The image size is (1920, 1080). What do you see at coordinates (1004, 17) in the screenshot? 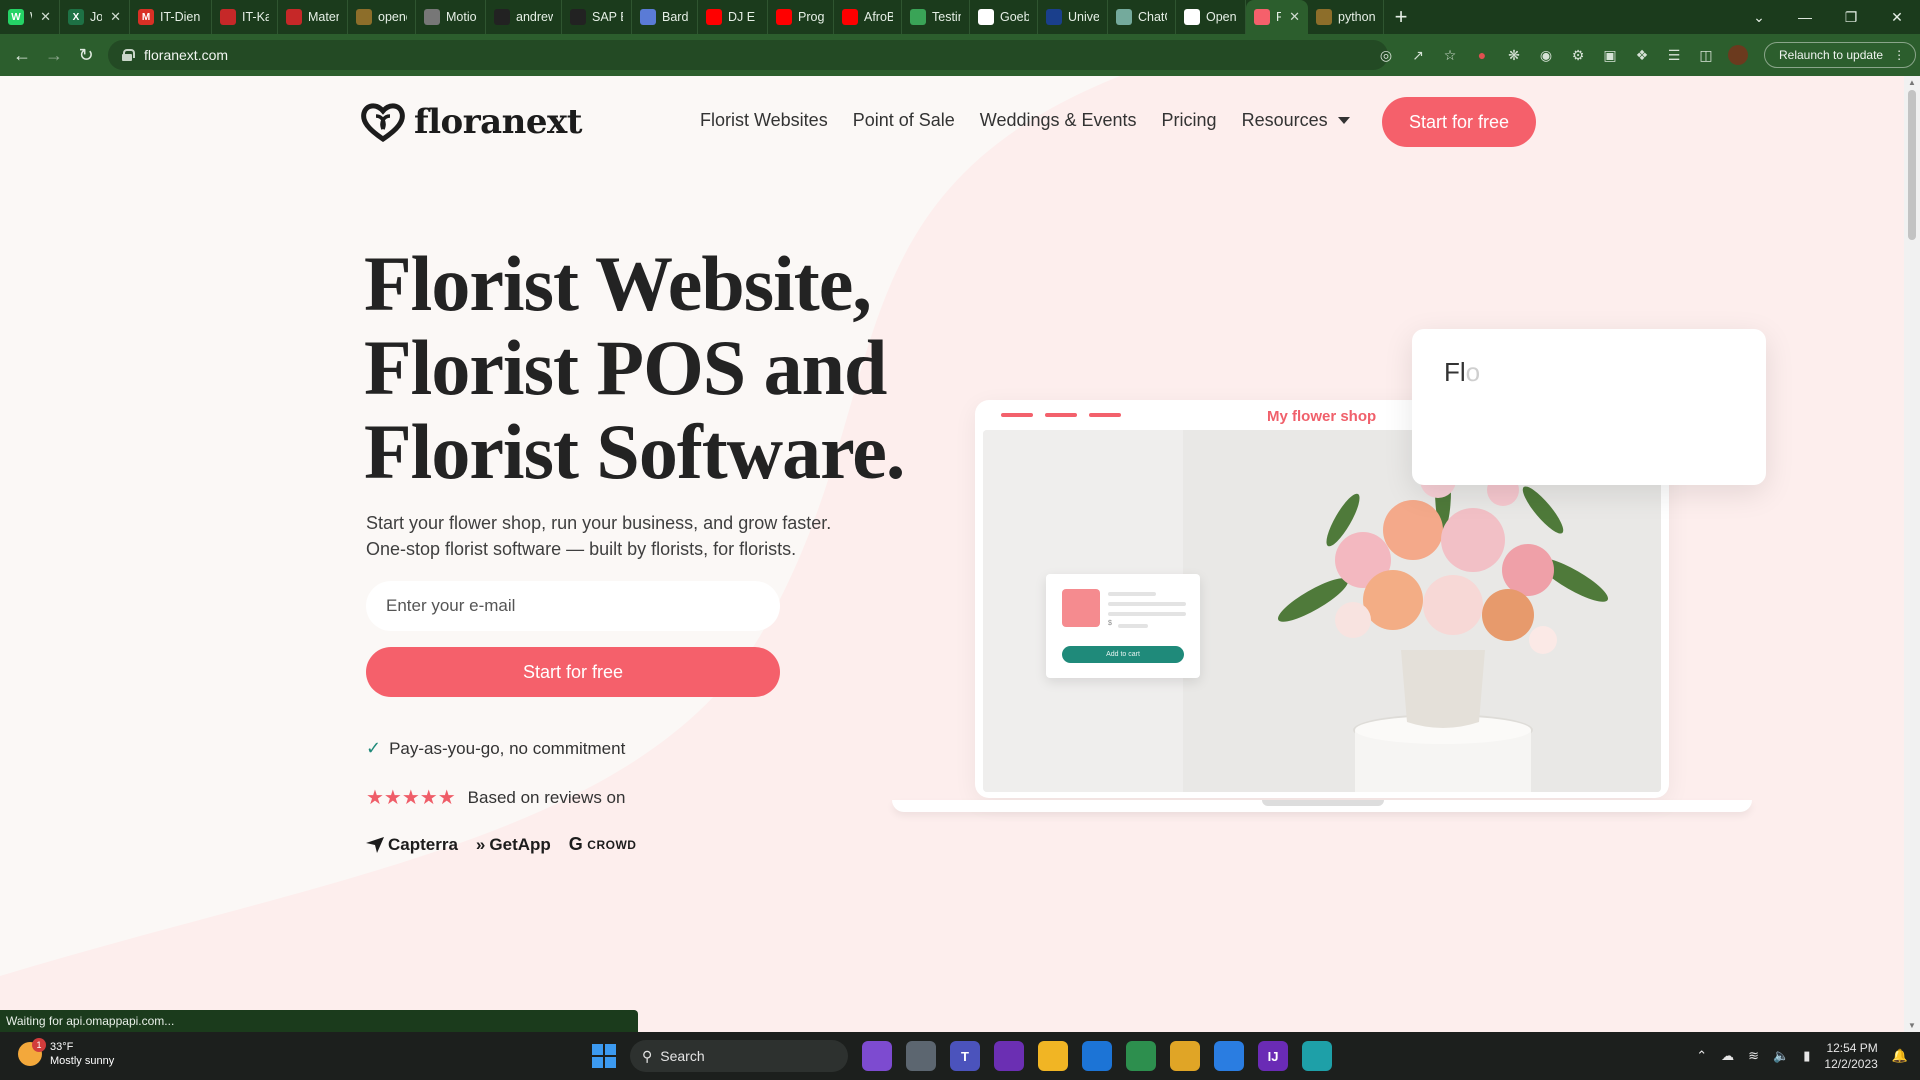
I see `browser-tab: G Goebel` at bounding box center [1004, 17].